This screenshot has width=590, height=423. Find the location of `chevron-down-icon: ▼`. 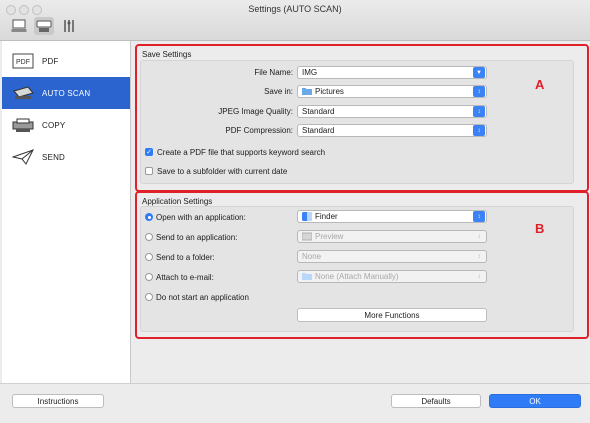

chevron-down-icon: ▼ is located at coordinates (479, 72).